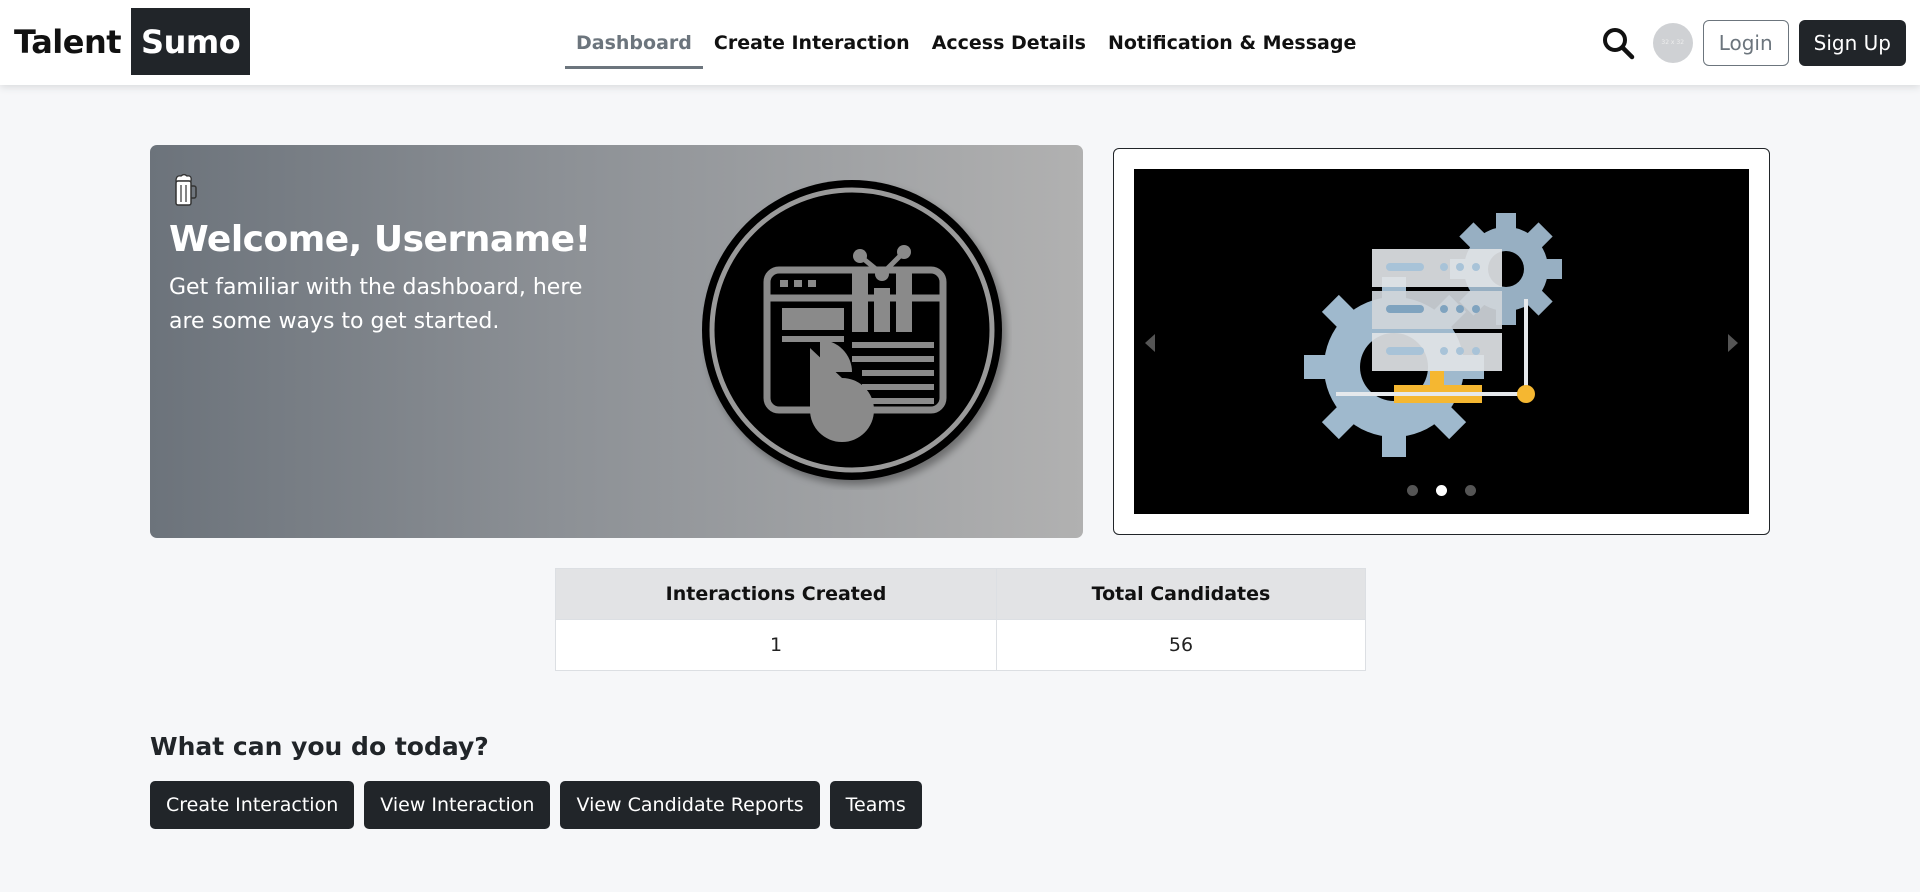  I want to click on signup-button: Sign Up, so click(1852, 42).